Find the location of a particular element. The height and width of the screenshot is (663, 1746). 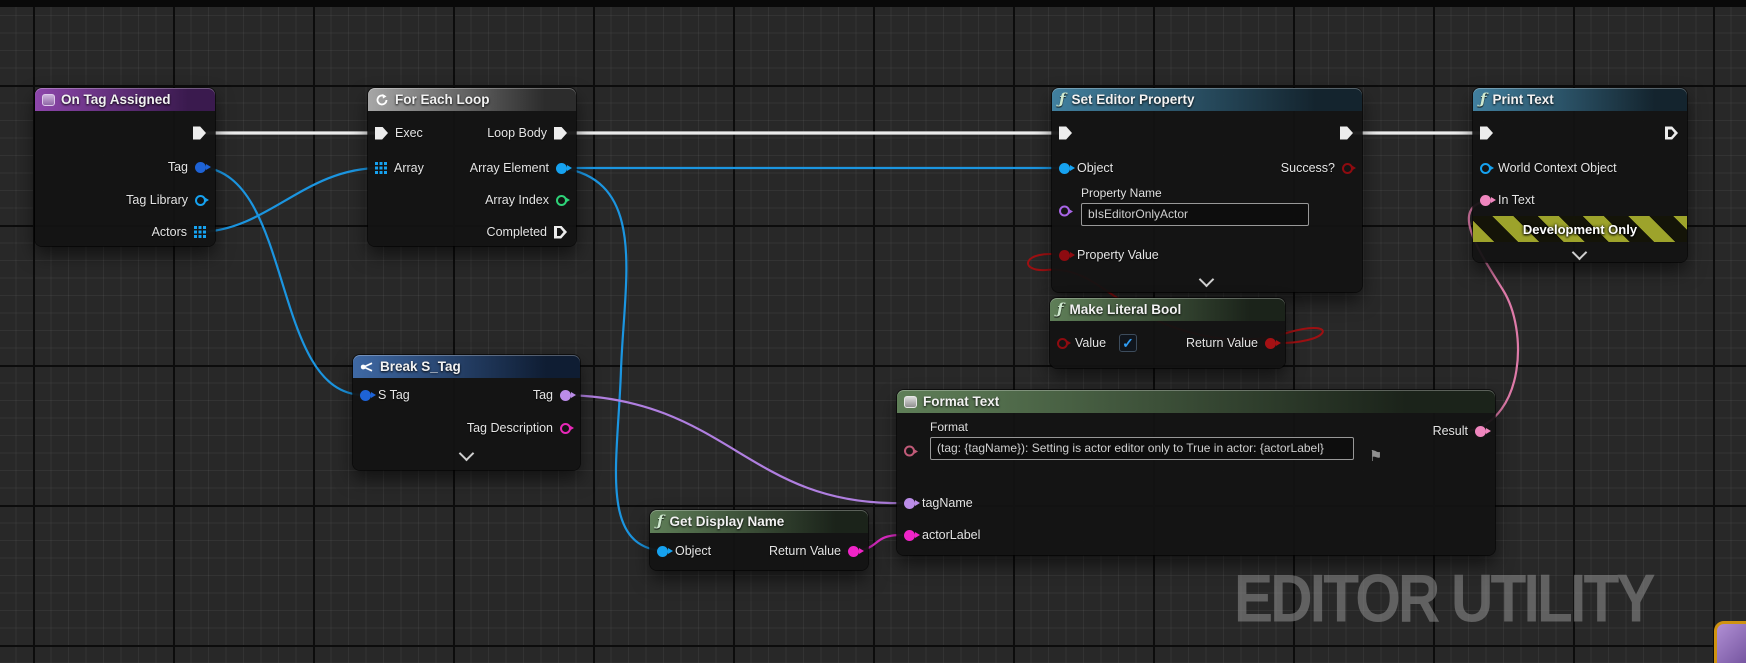

node-header: ƒ Set Editor Property is located at coordinates (1207, 99).